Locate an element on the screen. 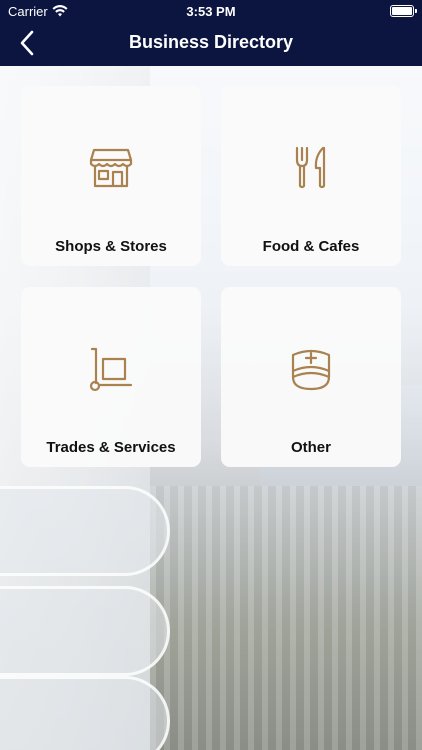 This screenshot has width=422, height=750. battery-icon is located at coordinates (403, 11).